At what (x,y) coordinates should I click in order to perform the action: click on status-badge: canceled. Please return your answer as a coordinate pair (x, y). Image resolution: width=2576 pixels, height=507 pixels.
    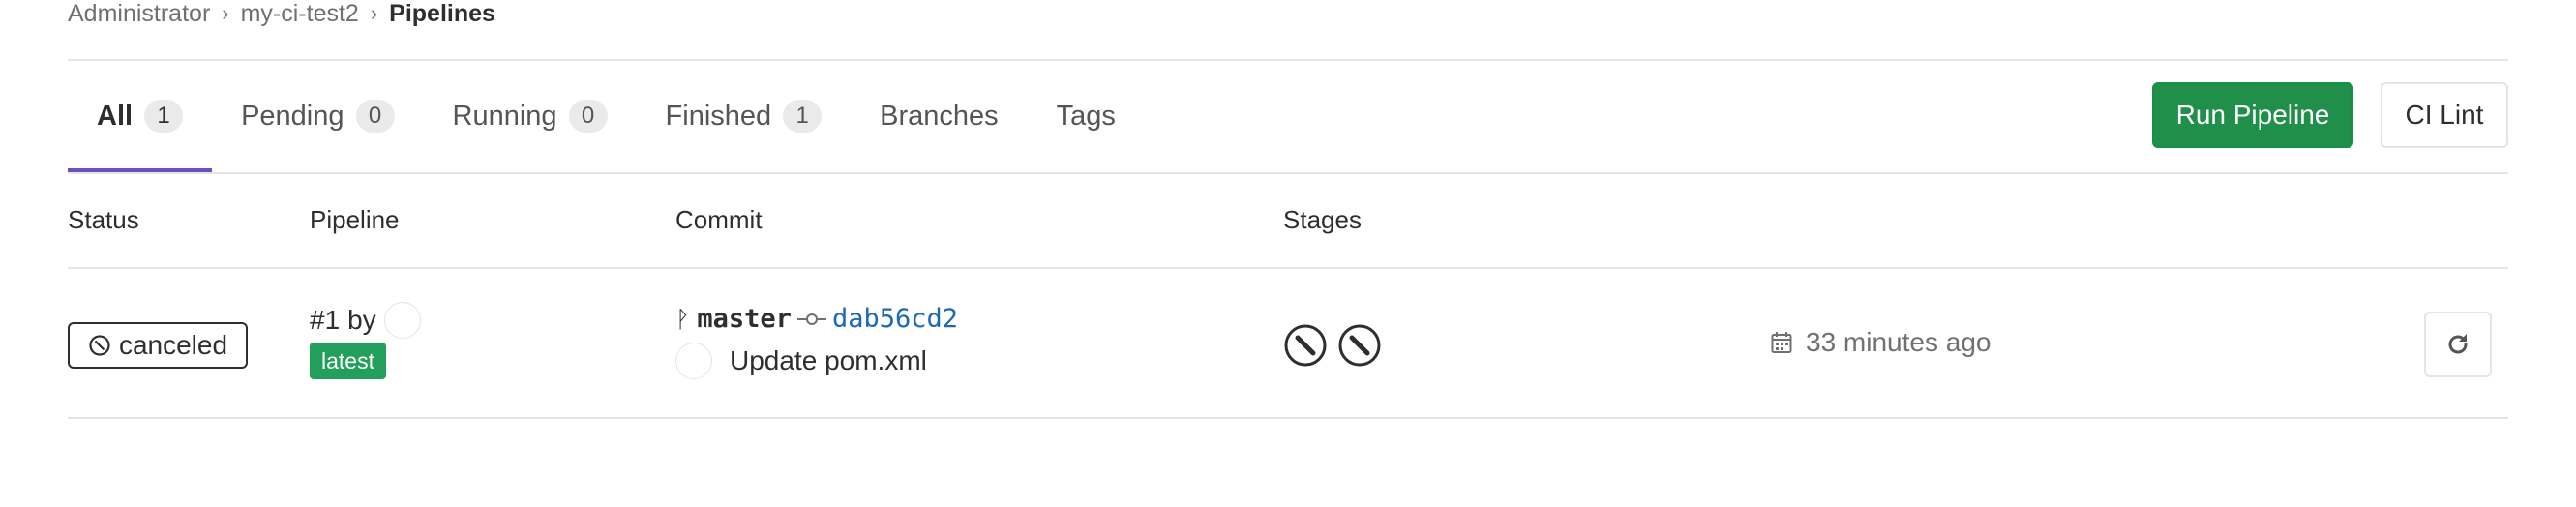
    Looking at the image, I should click on (158, 345).